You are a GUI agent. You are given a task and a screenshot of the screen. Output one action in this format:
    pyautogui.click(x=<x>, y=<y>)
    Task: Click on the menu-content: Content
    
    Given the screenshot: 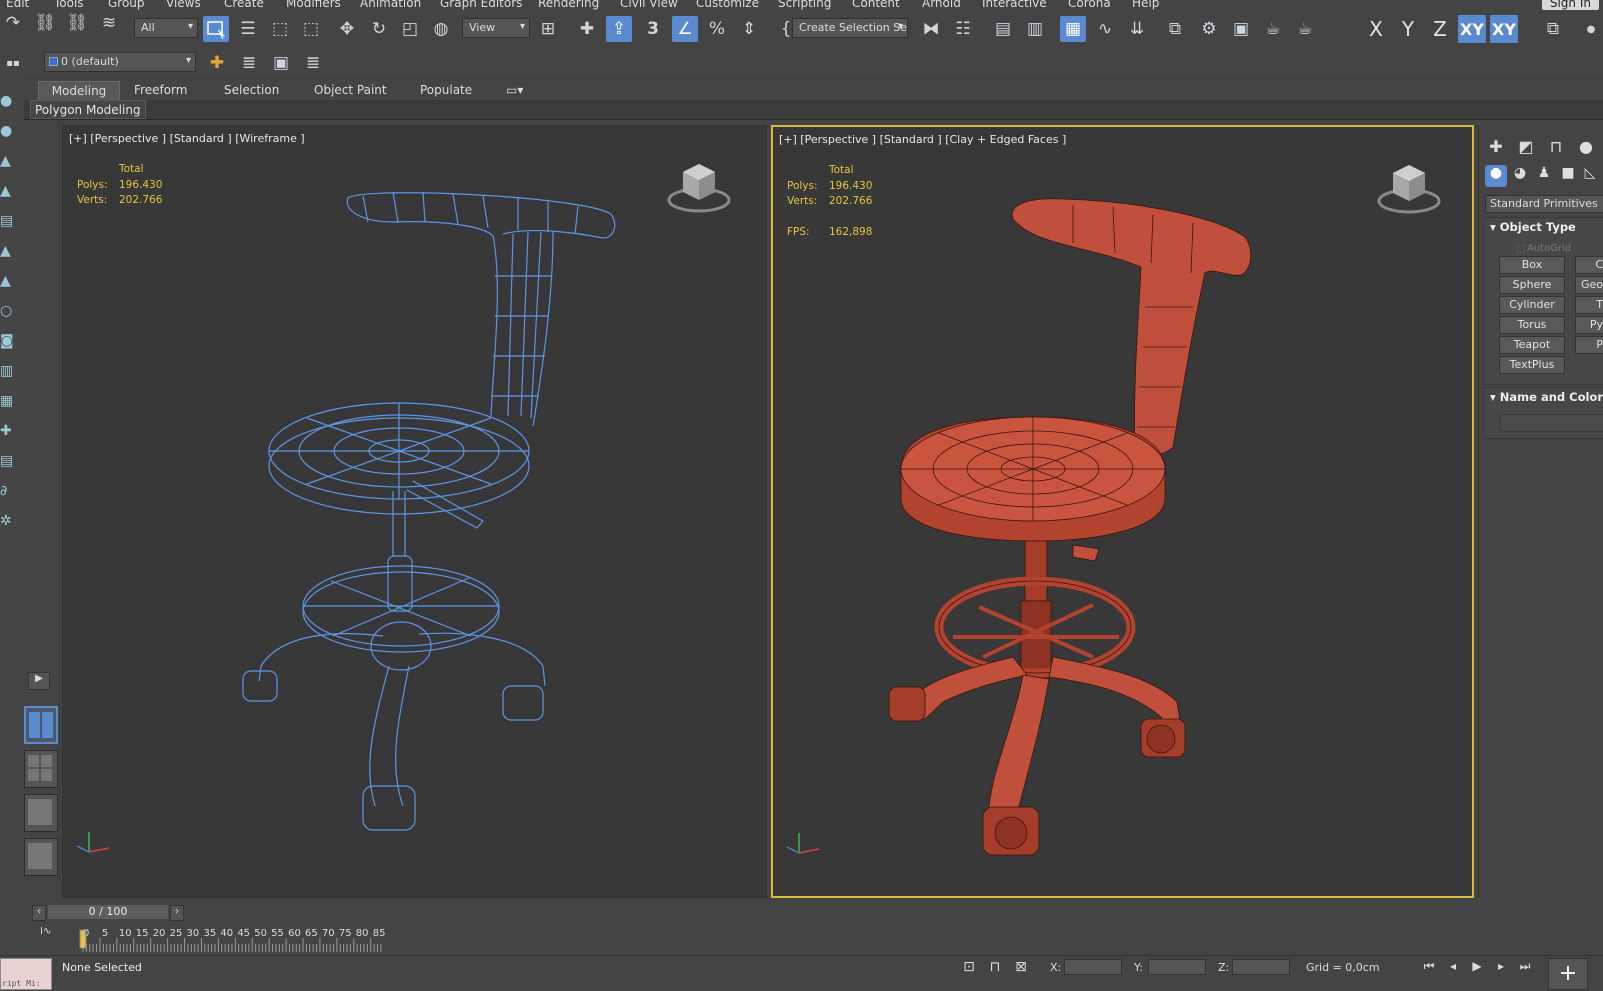 What is the action you would take?
    pyautogui.click(x=876, y=5)
    